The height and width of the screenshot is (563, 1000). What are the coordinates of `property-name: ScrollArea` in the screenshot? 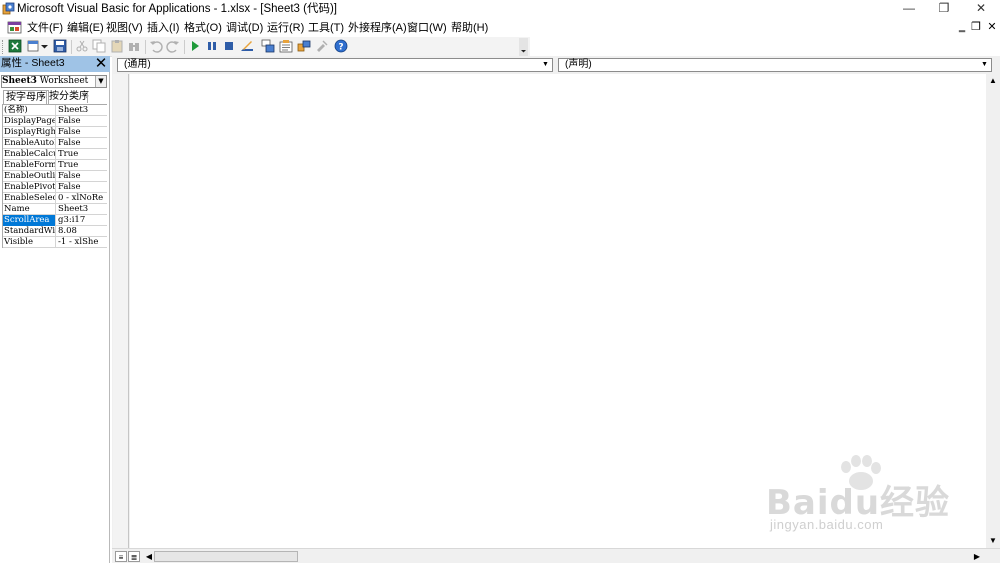 It's located at (29, 220).